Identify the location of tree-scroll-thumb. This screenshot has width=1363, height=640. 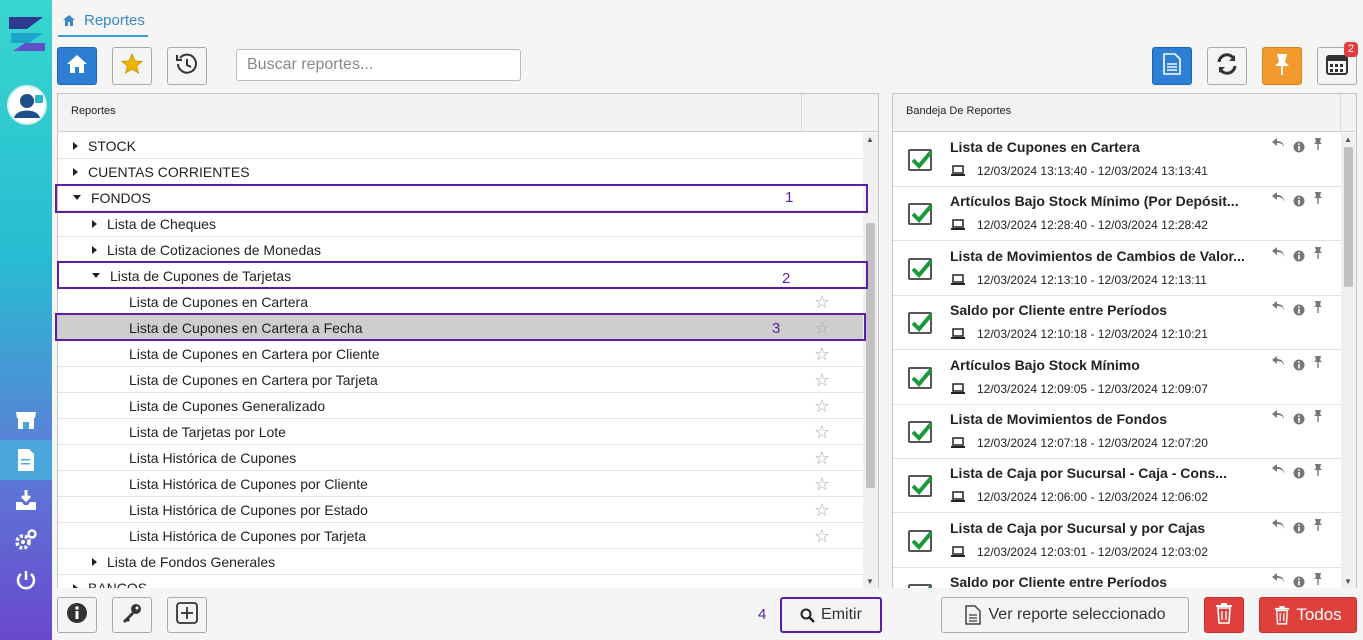
(870, 355).